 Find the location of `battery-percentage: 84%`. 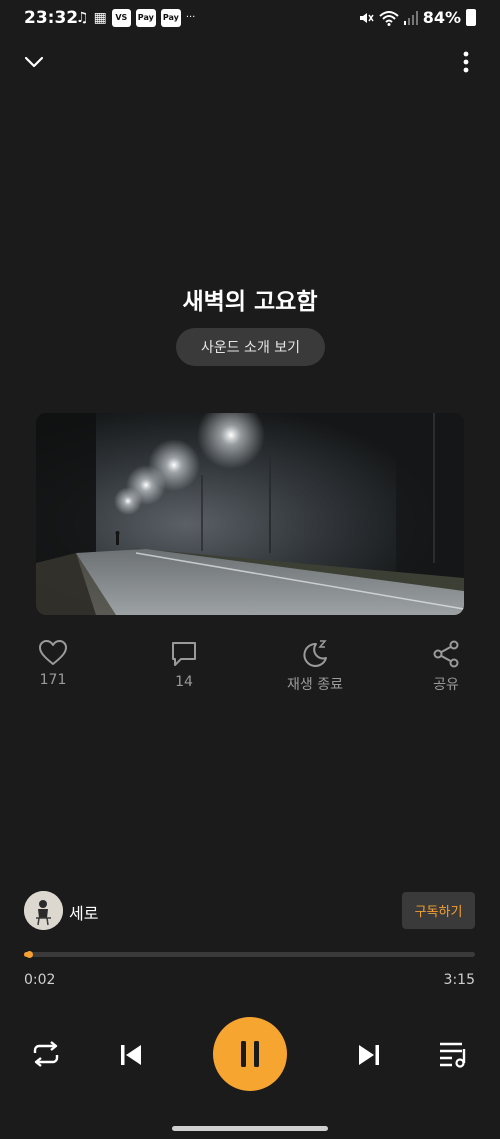

battery-percentage: 84% is located at coordinates (441, 17).